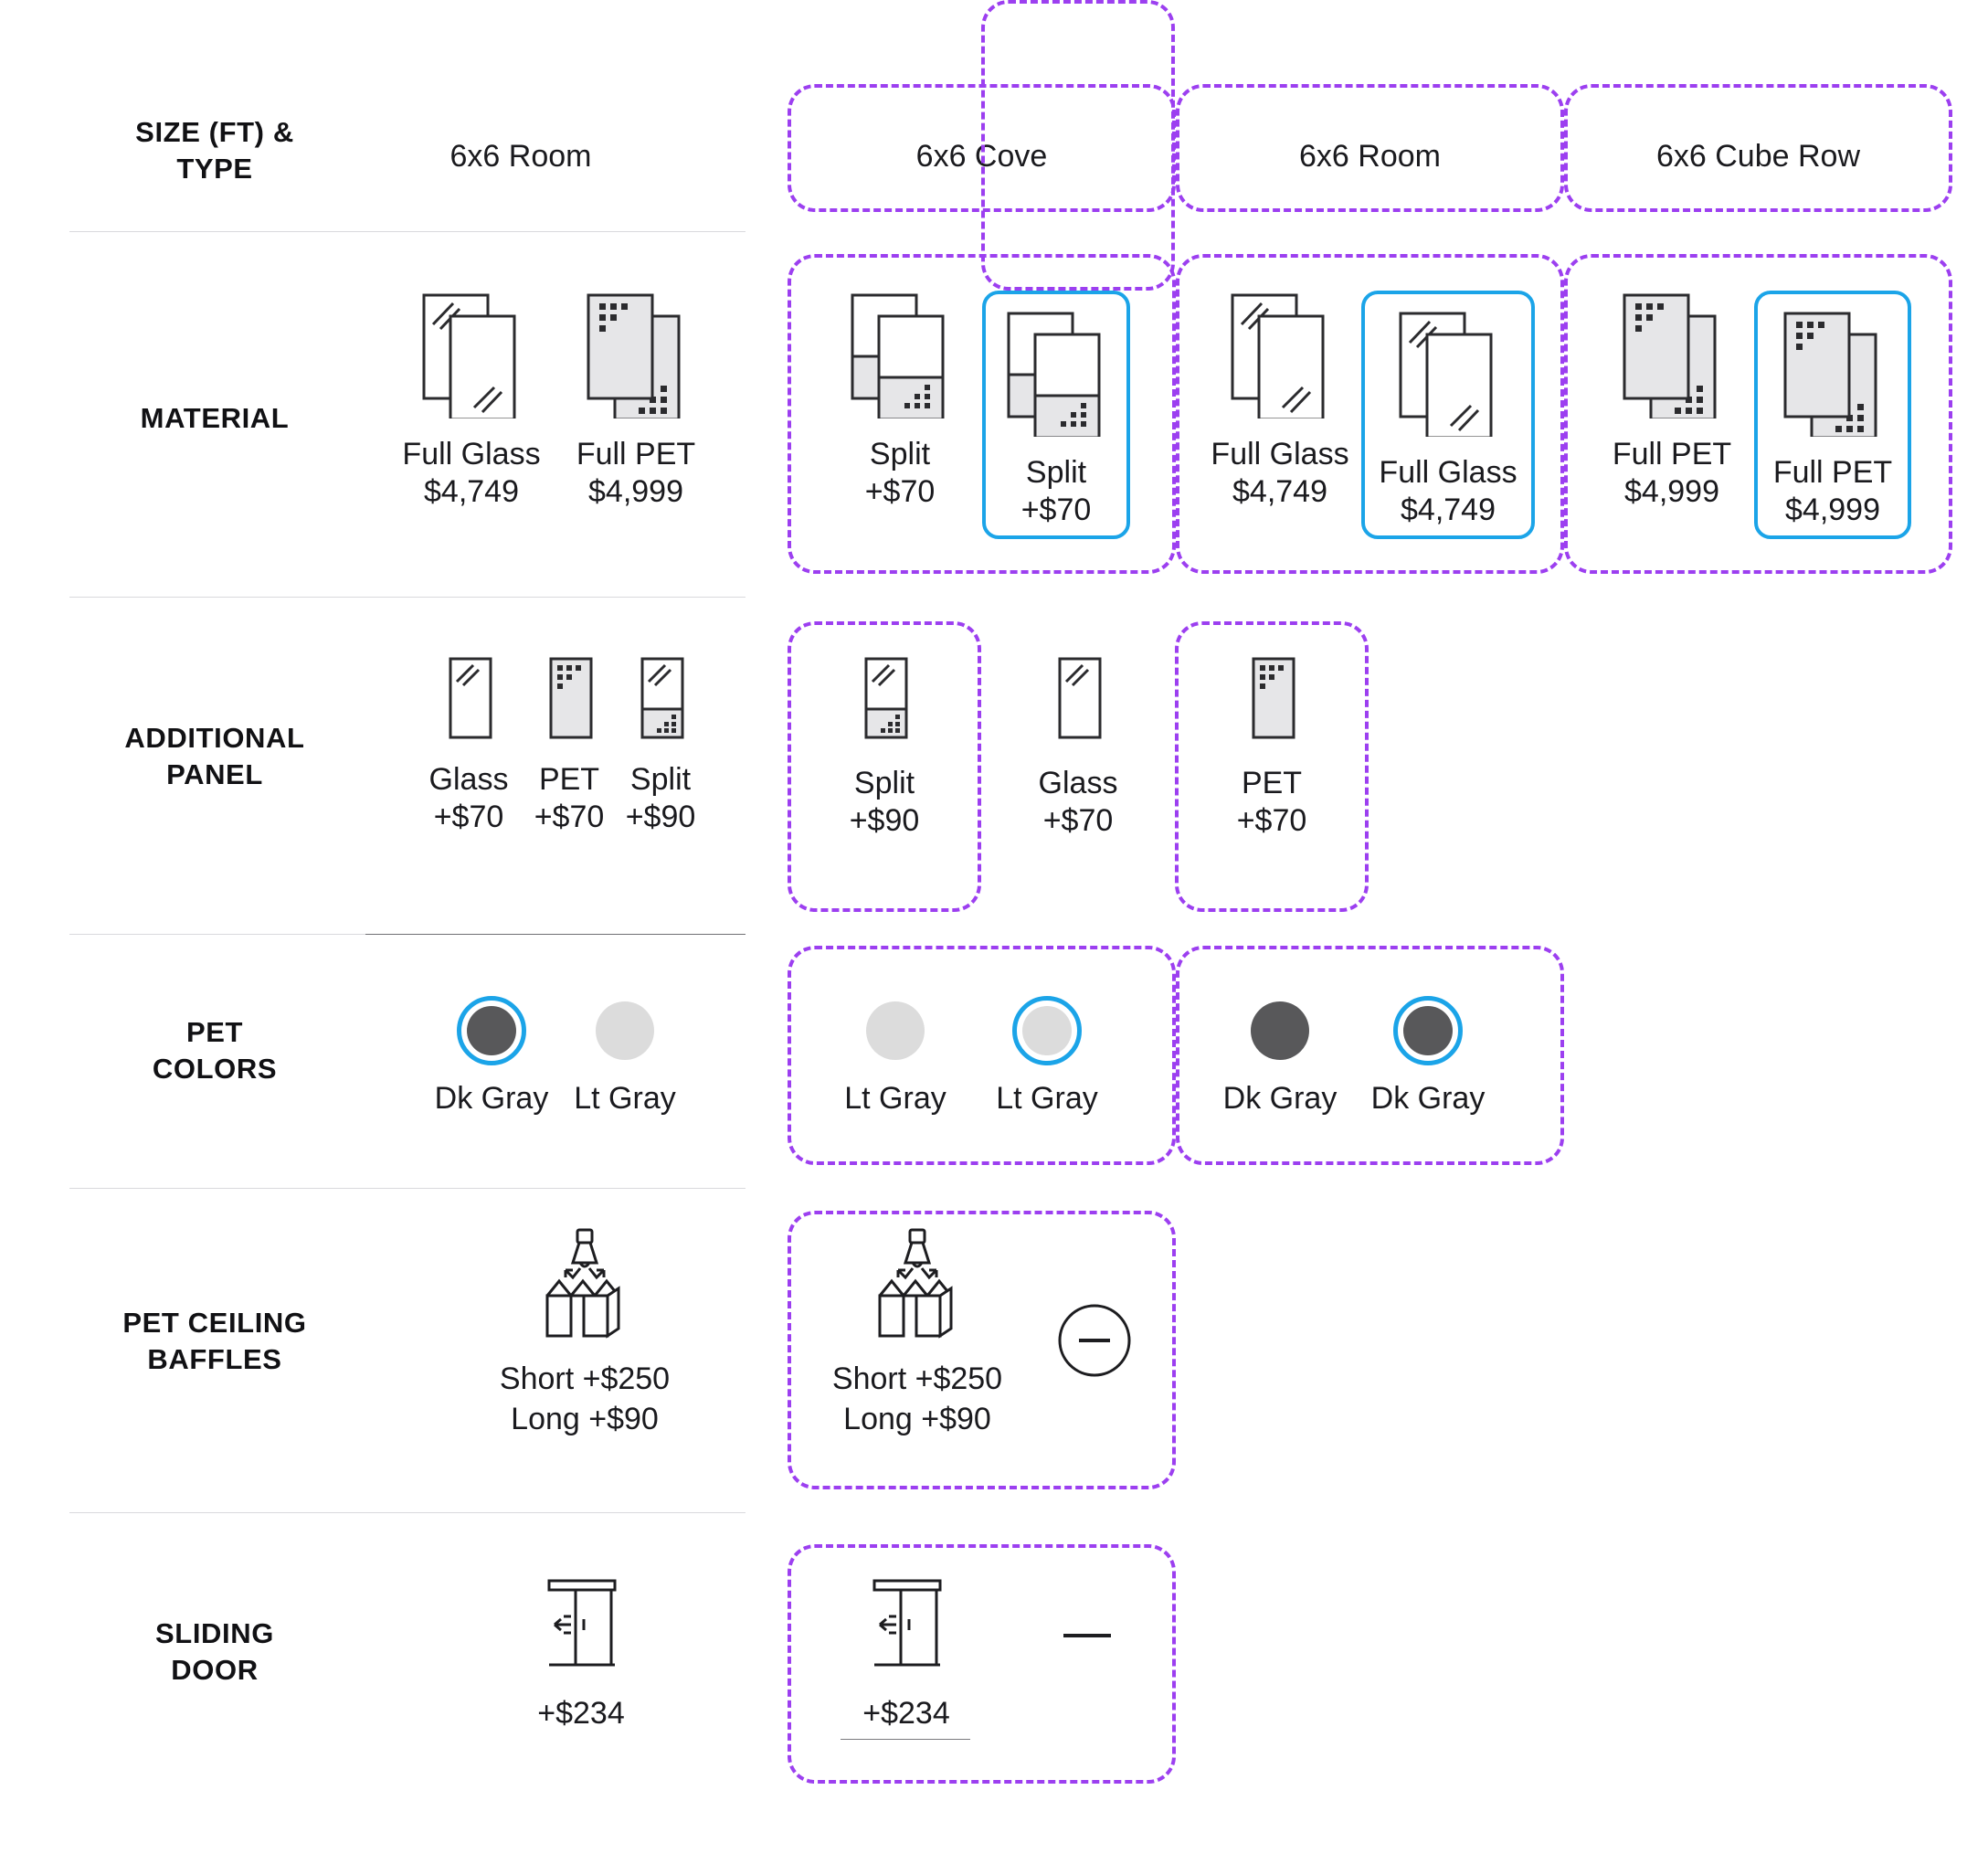 This screenshot has height=1875, width=1988. What do you see at coordinates (1272, 748) in the screenshot?
I see `additional-panel-option-pet-group: PET +$70` at bounding box center [1272, 748].